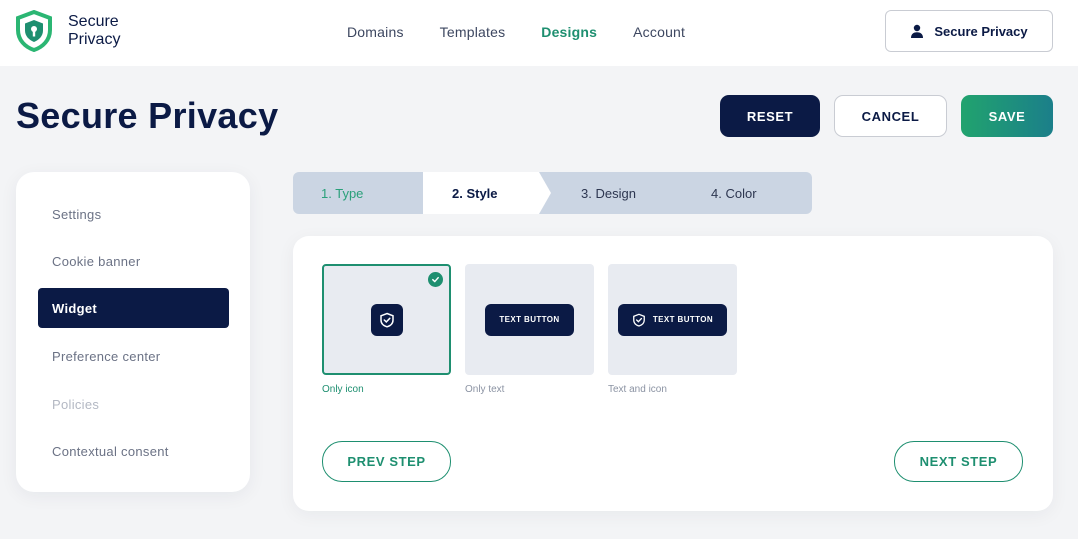 The width and height of the screenshot is (1078, 539). Describe the element at coordinates (1007, 116) in the screenshot. I see `save-button: SAVE` at that location.